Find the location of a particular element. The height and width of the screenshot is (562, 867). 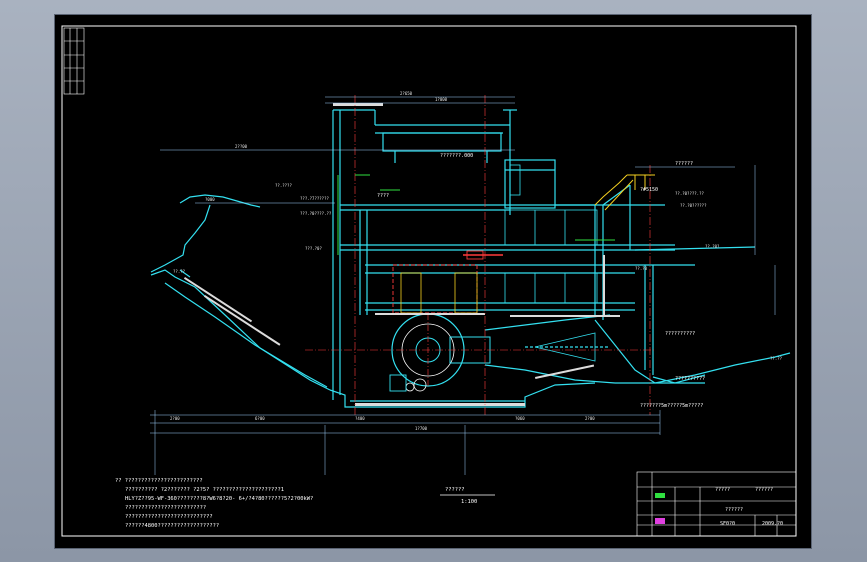

svg-text: 2??00 is located at coordinates (241, 146).